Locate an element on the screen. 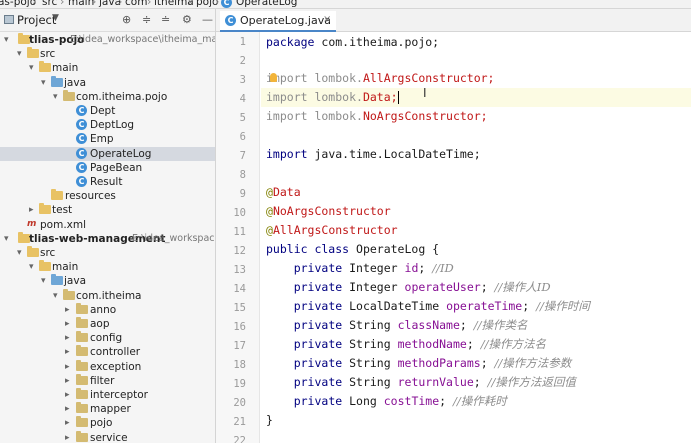  tree-item-deptlog: C DeptLog is located at coordinates (107, 125).